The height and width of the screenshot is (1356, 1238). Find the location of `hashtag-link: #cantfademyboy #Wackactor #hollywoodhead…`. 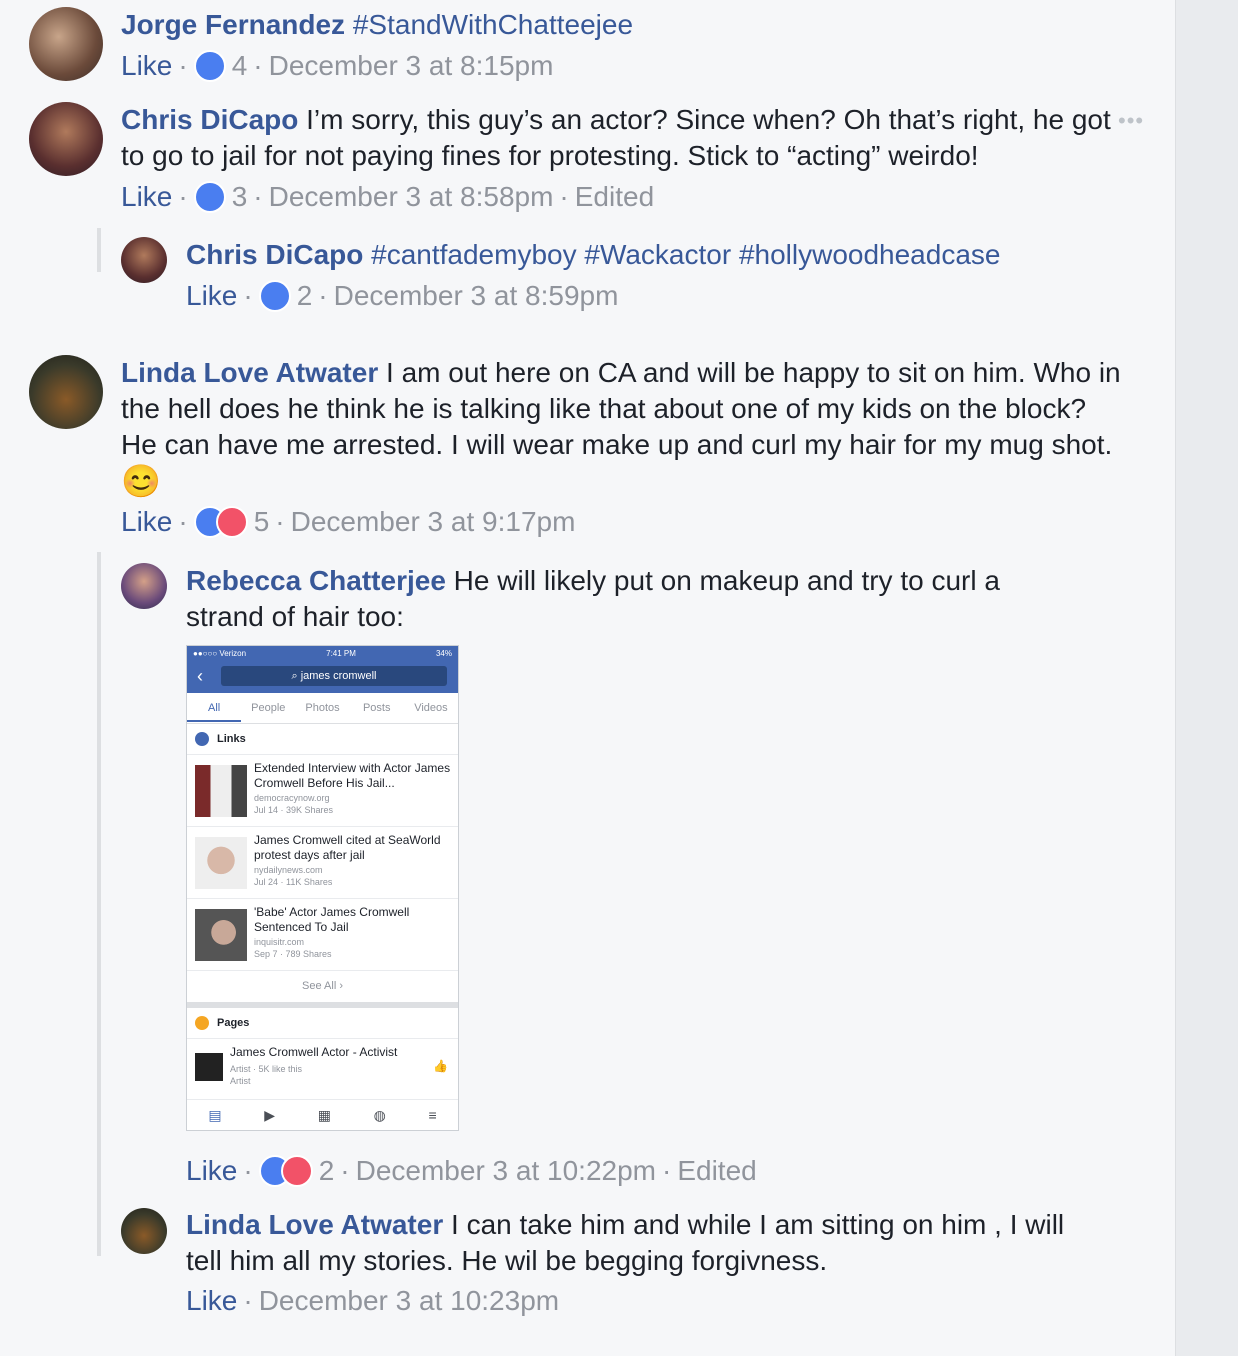

hashtag-link: #cantfademyboy #Wackactor #hollywoodhead… is located at coordinates (681, 254).